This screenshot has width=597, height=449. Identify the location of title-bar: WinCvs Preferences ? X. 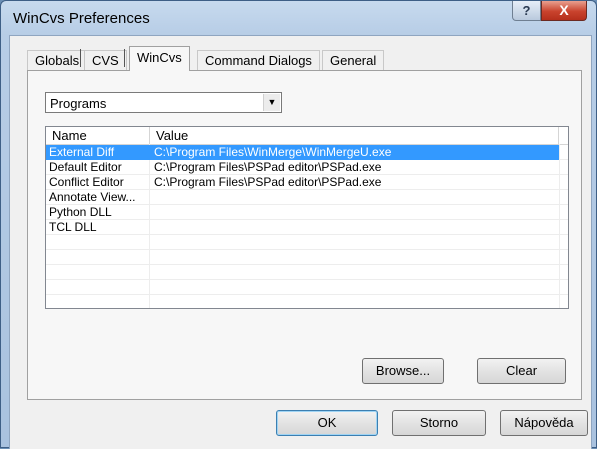
(298, 18).